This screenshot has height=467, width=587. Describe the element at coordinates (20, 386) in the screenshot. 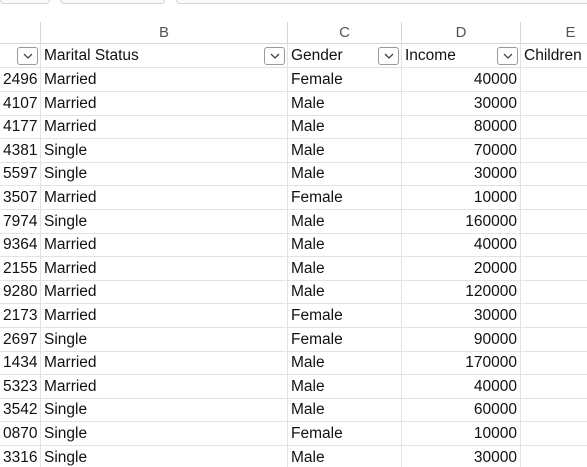

I see `id-cell: 5323` at that location.